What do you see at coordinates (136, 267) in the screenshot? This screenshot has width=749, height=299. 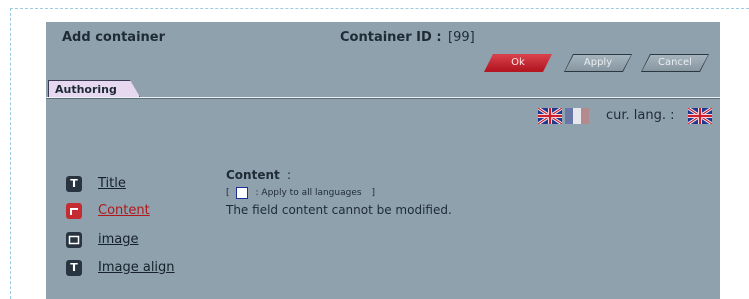 I see `field-link-image-align: Image align` at bounding box center [136, 267].